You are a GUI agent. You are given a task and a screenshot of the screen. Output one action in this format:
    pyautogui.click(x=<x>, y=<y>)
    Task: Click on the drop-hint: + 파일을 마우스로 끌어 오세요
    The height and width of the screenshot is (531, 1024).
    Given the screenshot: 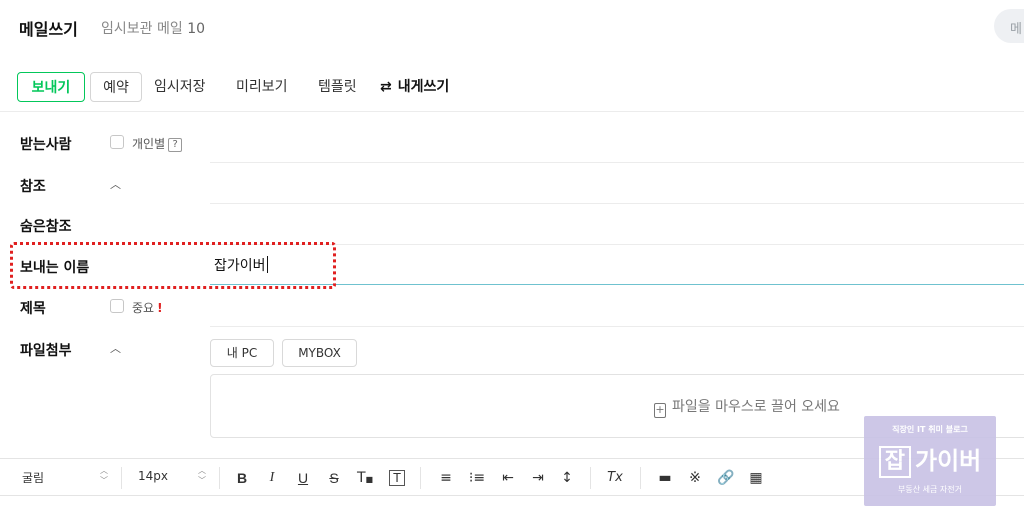 What is the action you would take?
    pyautogui.click(x=747, y=407)
    